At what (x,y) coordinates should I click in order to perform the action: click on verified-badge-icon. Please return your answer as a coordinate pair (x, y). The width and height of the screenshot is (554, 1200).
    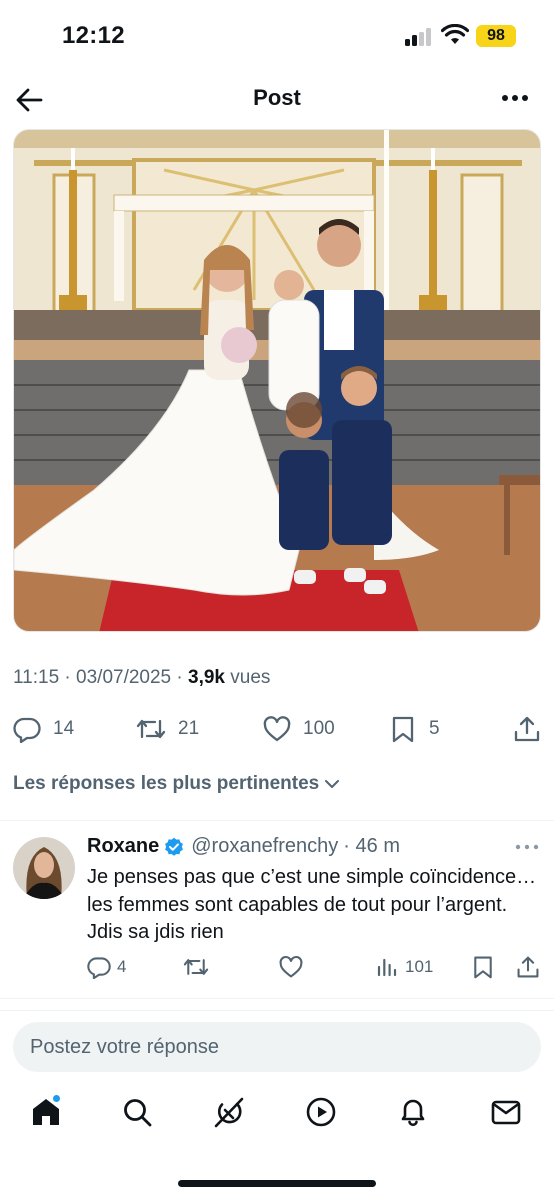
    Looking at the image, I should click on (174, 846).